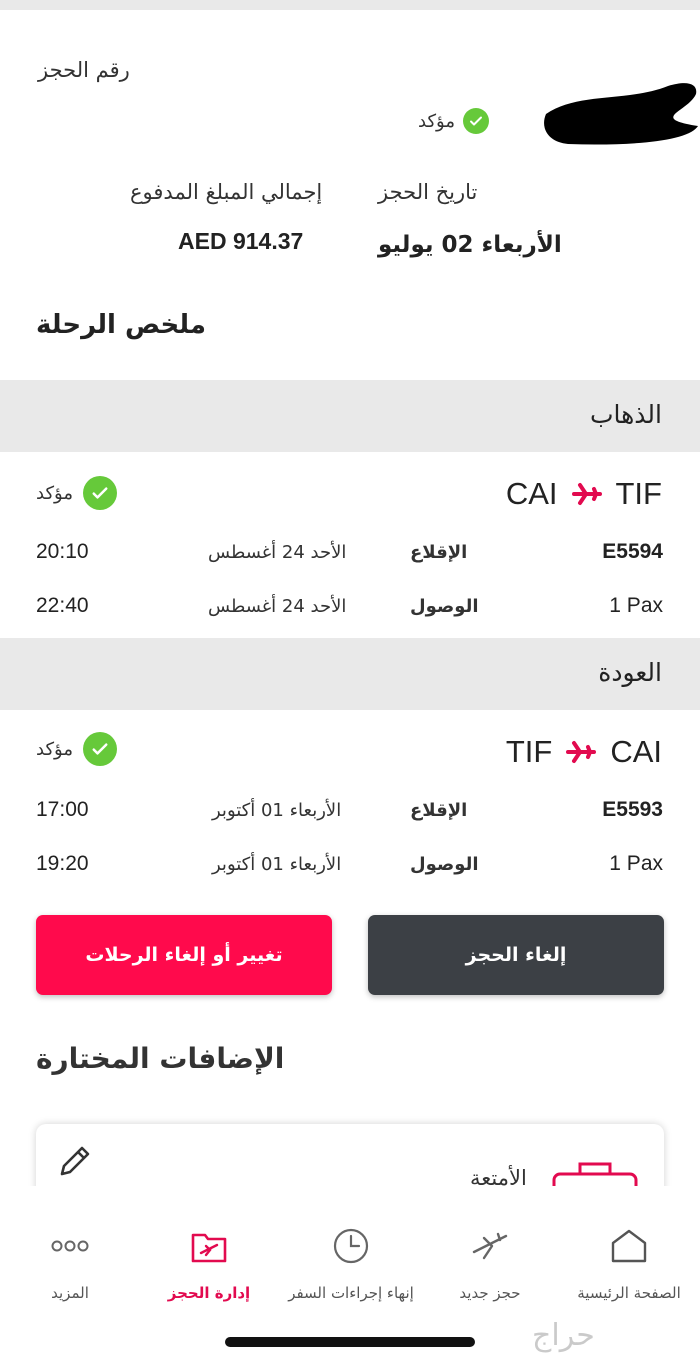 The height and width of the screenshot is (1362, 700). I want to click on return-dep-date: الأربعاء 01 أكتوبر, so click(277, 810).